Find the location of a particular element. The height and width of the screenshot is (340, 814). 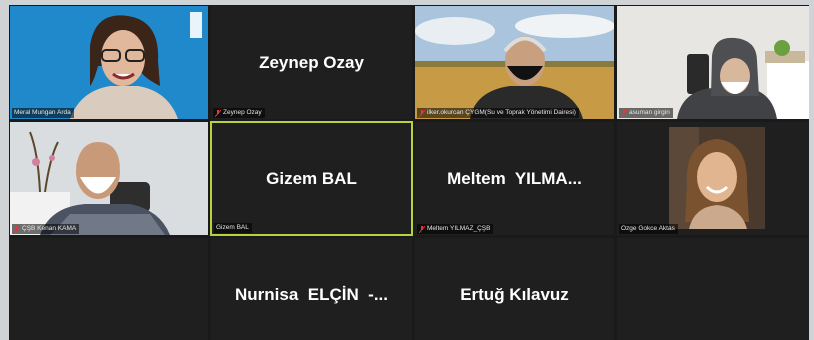

participant-tile-active-speaker: Gizem BAL Gizem BAL is located at coordinates (311, 178).